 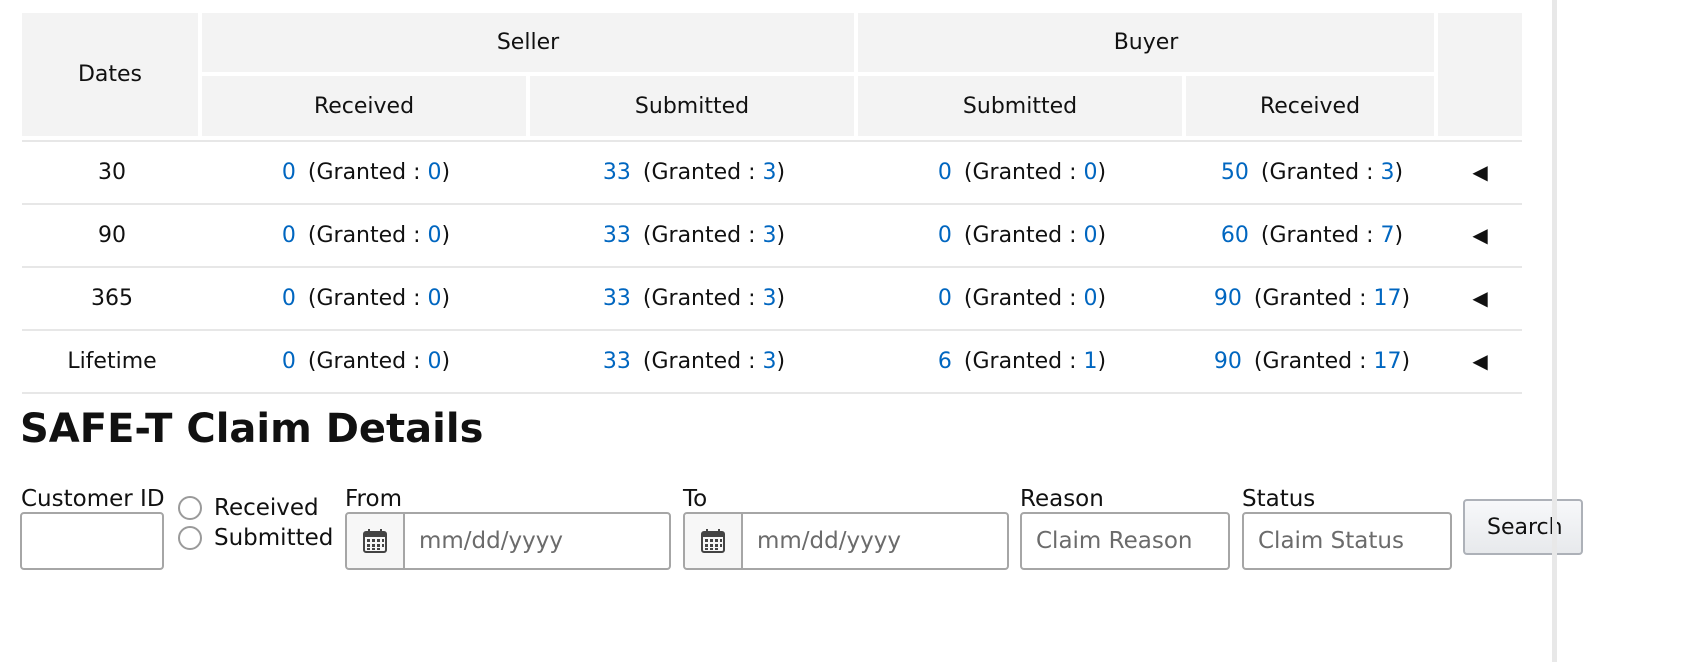 I want to click on period-cell: 365, so click(x=112, y=299).